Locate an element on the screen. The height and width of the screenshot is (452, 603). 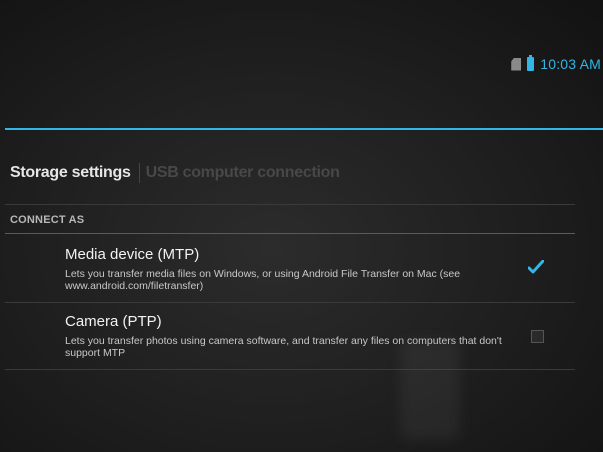
screen-glare is located at coordinates (430, 390).